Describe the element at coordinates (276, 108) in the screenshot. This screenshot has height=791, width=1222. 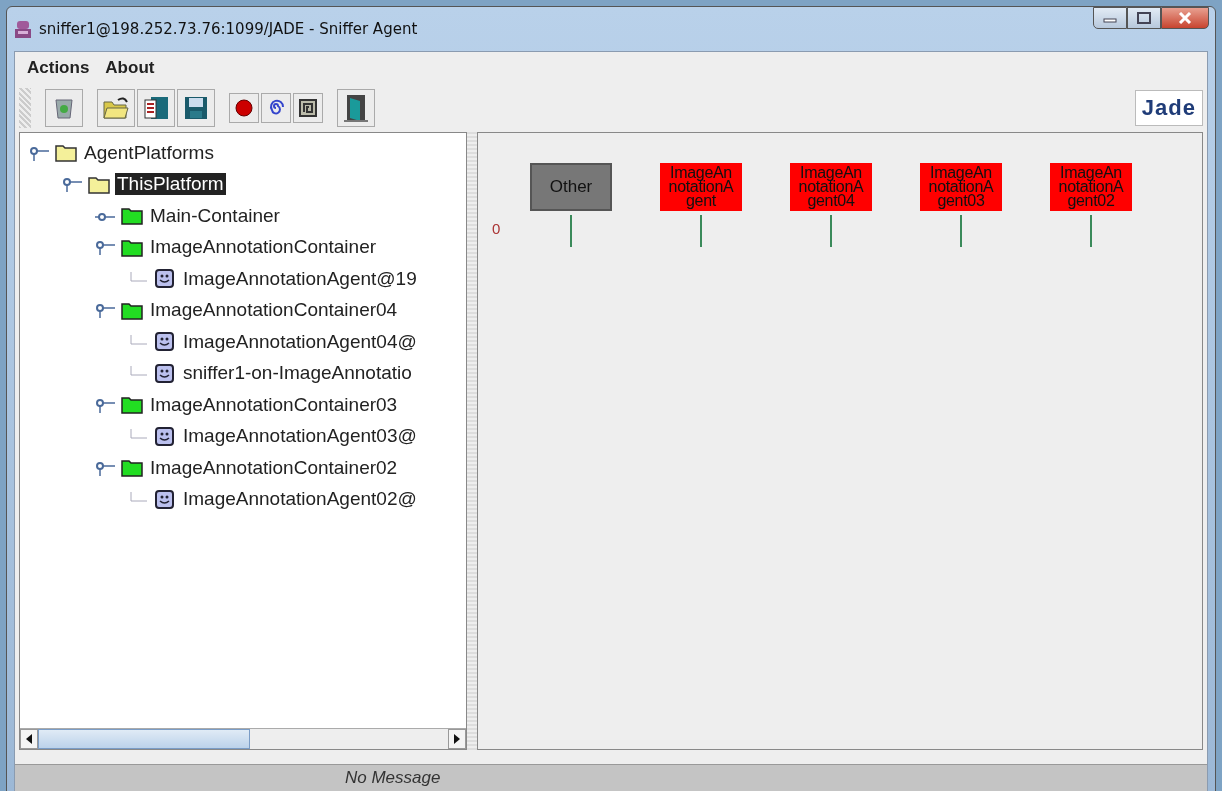
I see `spiral-button` at that location.